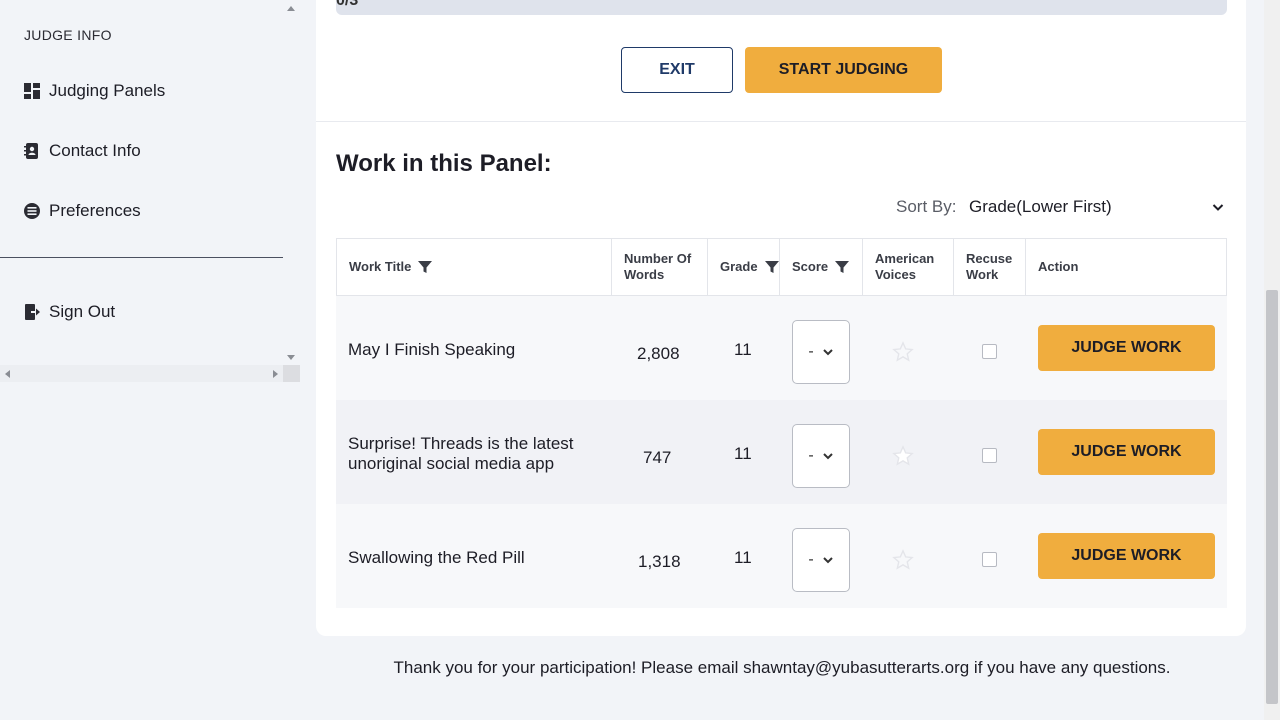  Describe the element at coordinates (926, 206) in the screenshot. I see `sort-by-label: Sort By:` at that location.